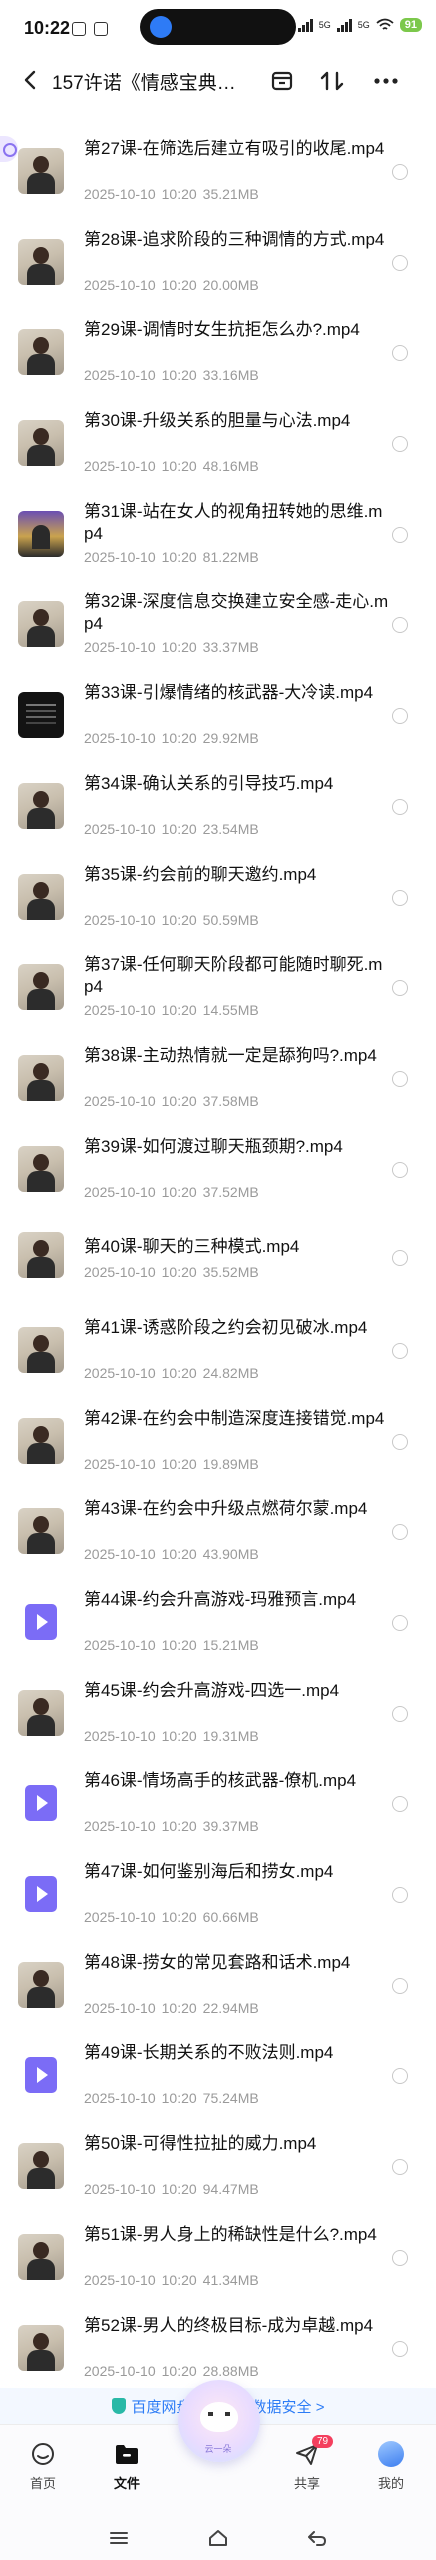 The width and height of the screenshot is (436, 2560). Describe the element at coordinates (161, 27) in the screenshot. I see `baidu-netdisk-island-icon` at that location.